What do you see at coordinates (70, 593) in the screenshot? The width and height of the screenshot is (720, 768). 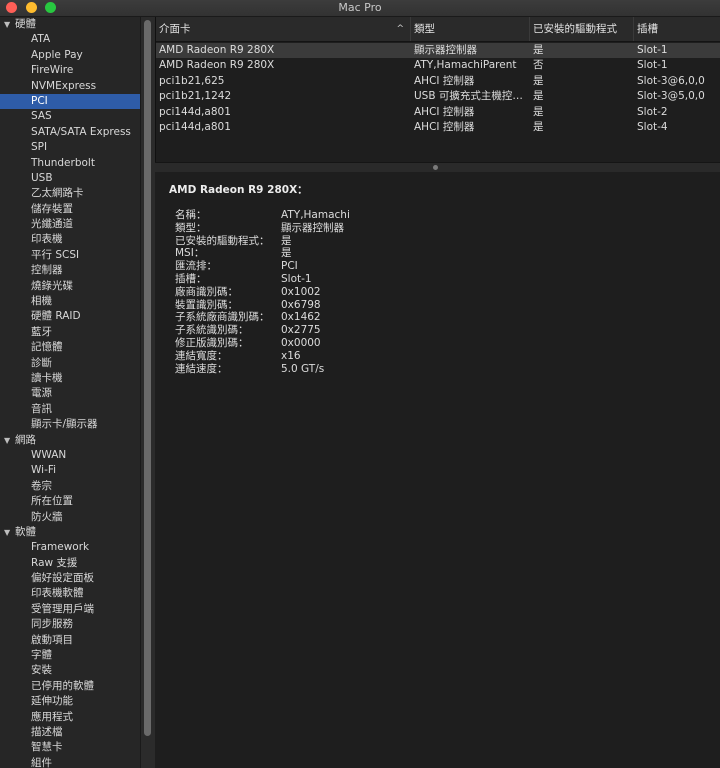 I see `sidebar-item: 印表機軟體` at bounding box center [70, 593].